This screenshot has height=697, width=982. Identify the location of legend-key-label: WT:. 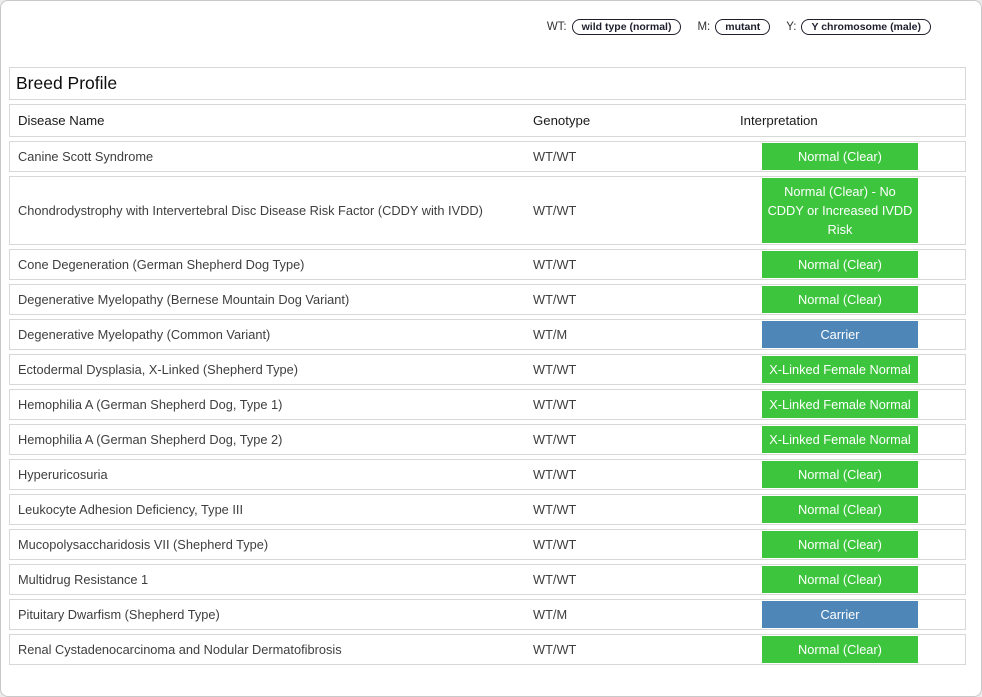
(556, 27).